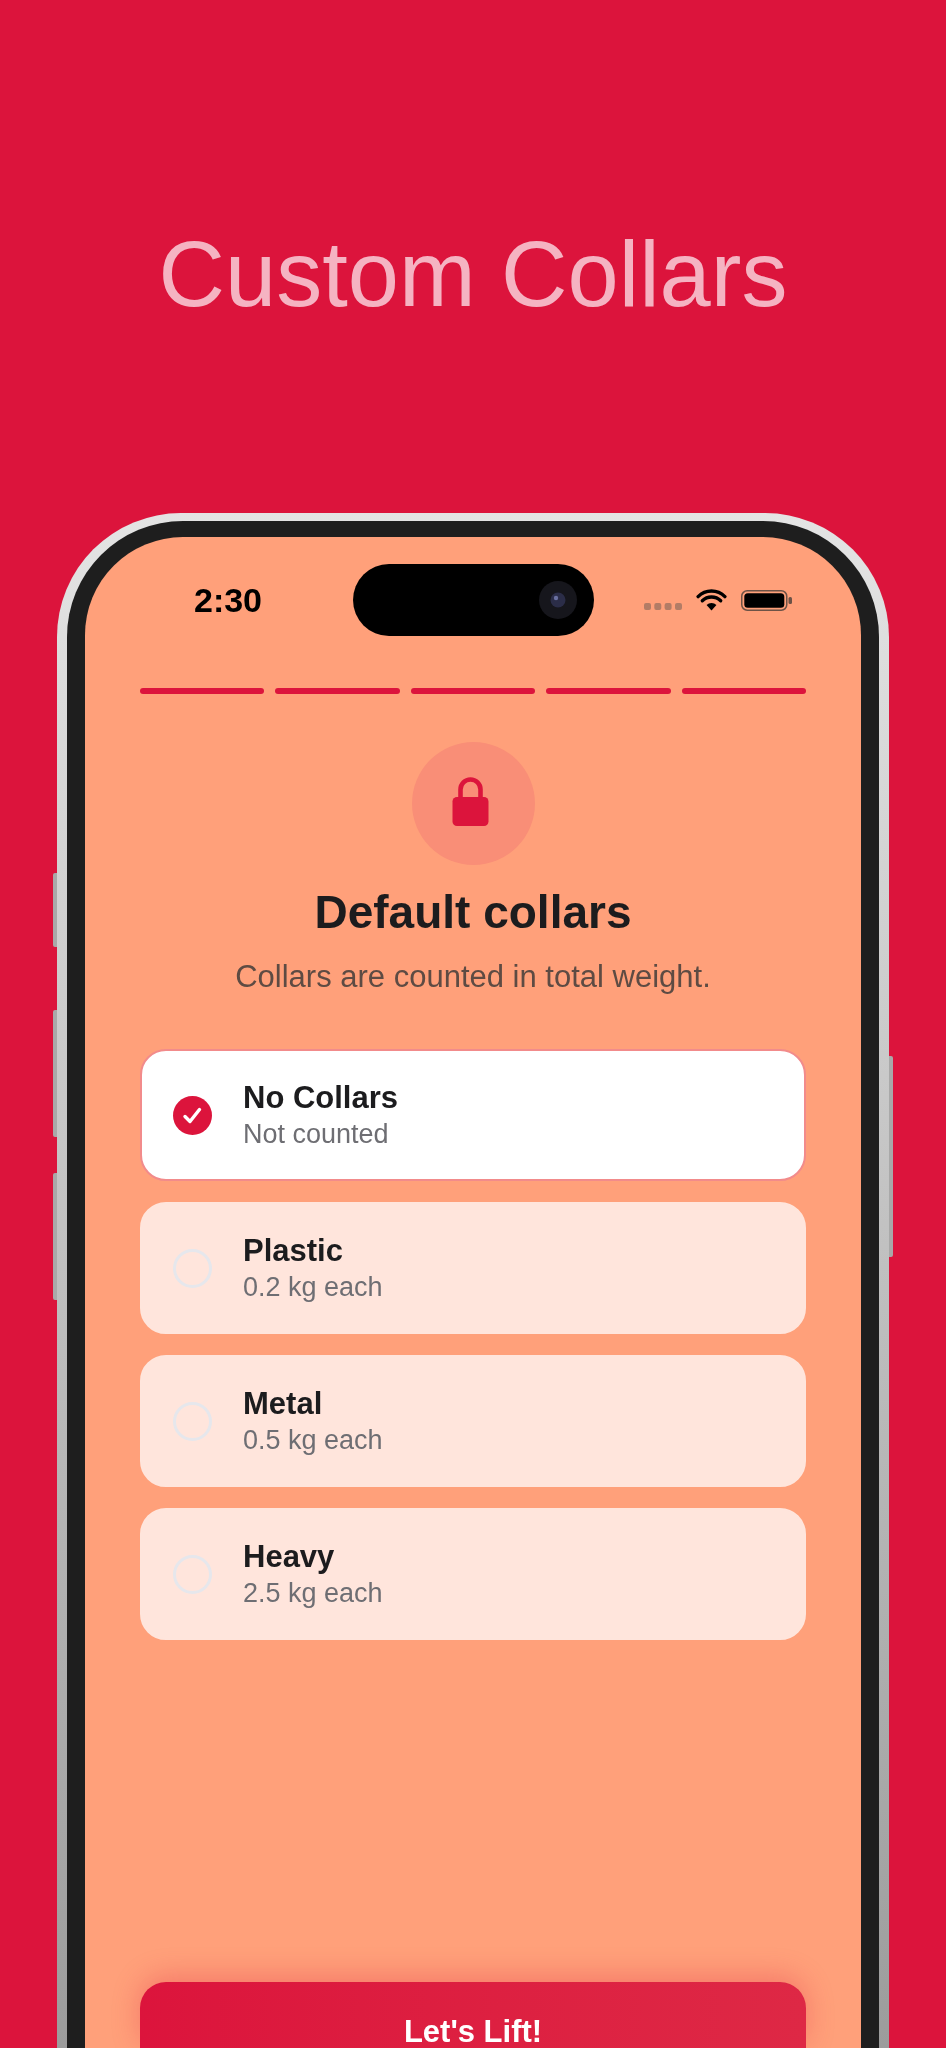 This screenshot has height=2048, width=946. Describe the element at coordinates (766, 600) in the screenshot. I see `battery-icon` at that location.